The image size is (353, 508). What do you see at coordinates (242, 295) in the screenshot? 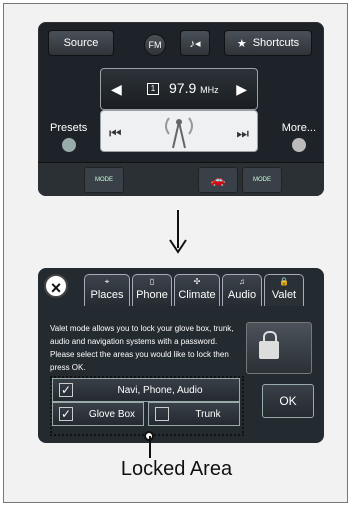
I see `tab-audio-label: Audio` at bounding box center [242, 295].